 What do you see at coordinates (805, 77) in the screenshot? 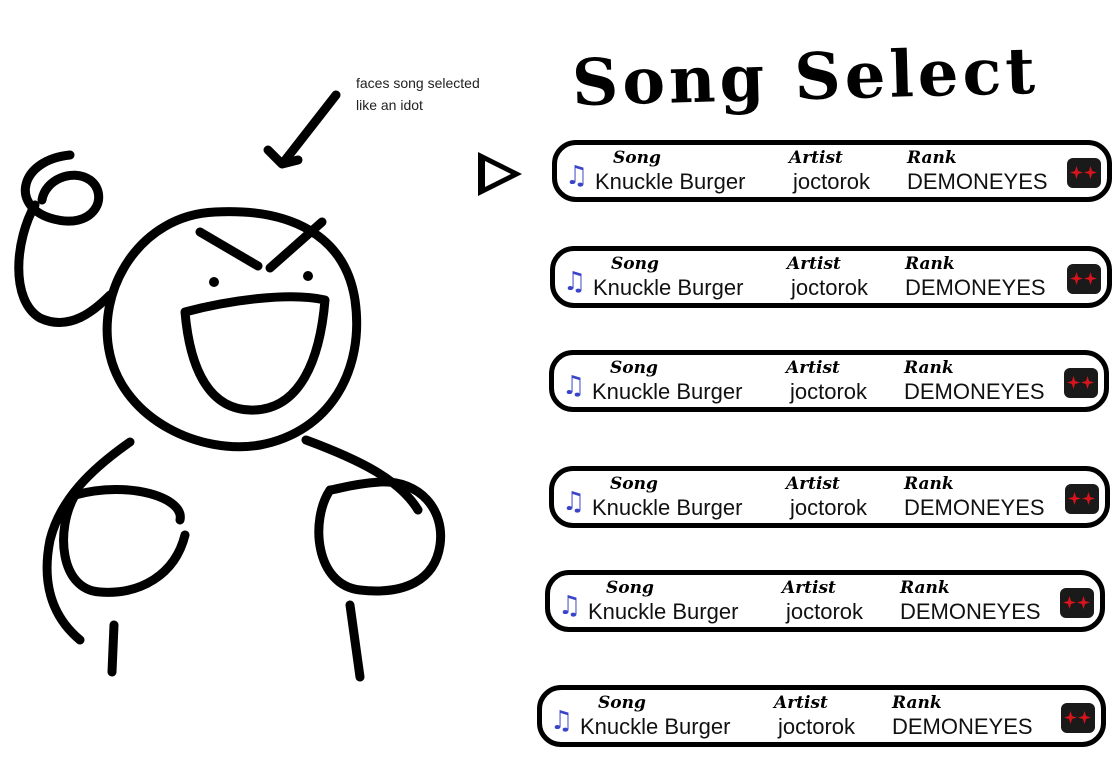
I see `page-title: Song Select` at bounding box center [805, 77].